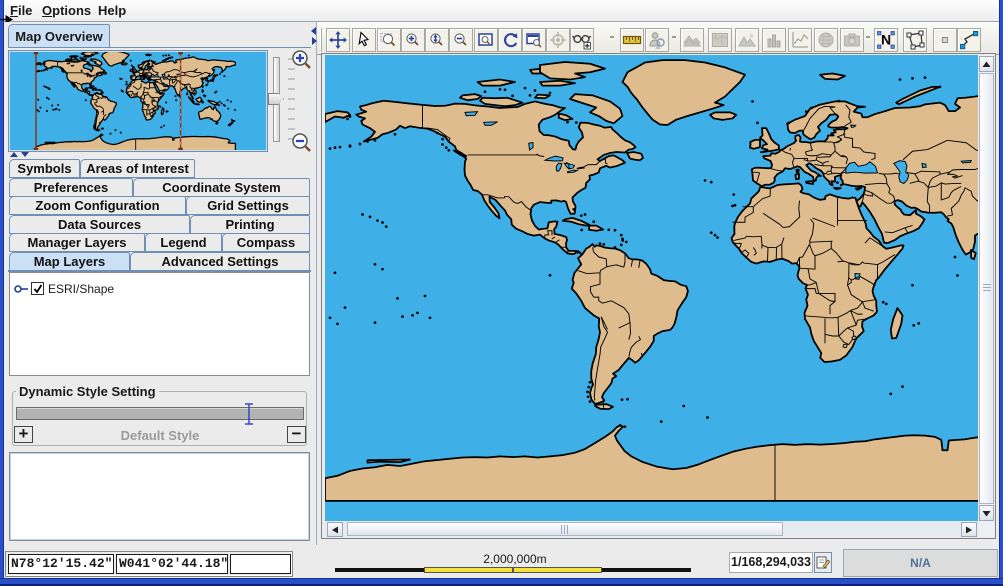 This screenshot has height=586, width=1003. I want to click on svg-text: N, so click(886, 40).